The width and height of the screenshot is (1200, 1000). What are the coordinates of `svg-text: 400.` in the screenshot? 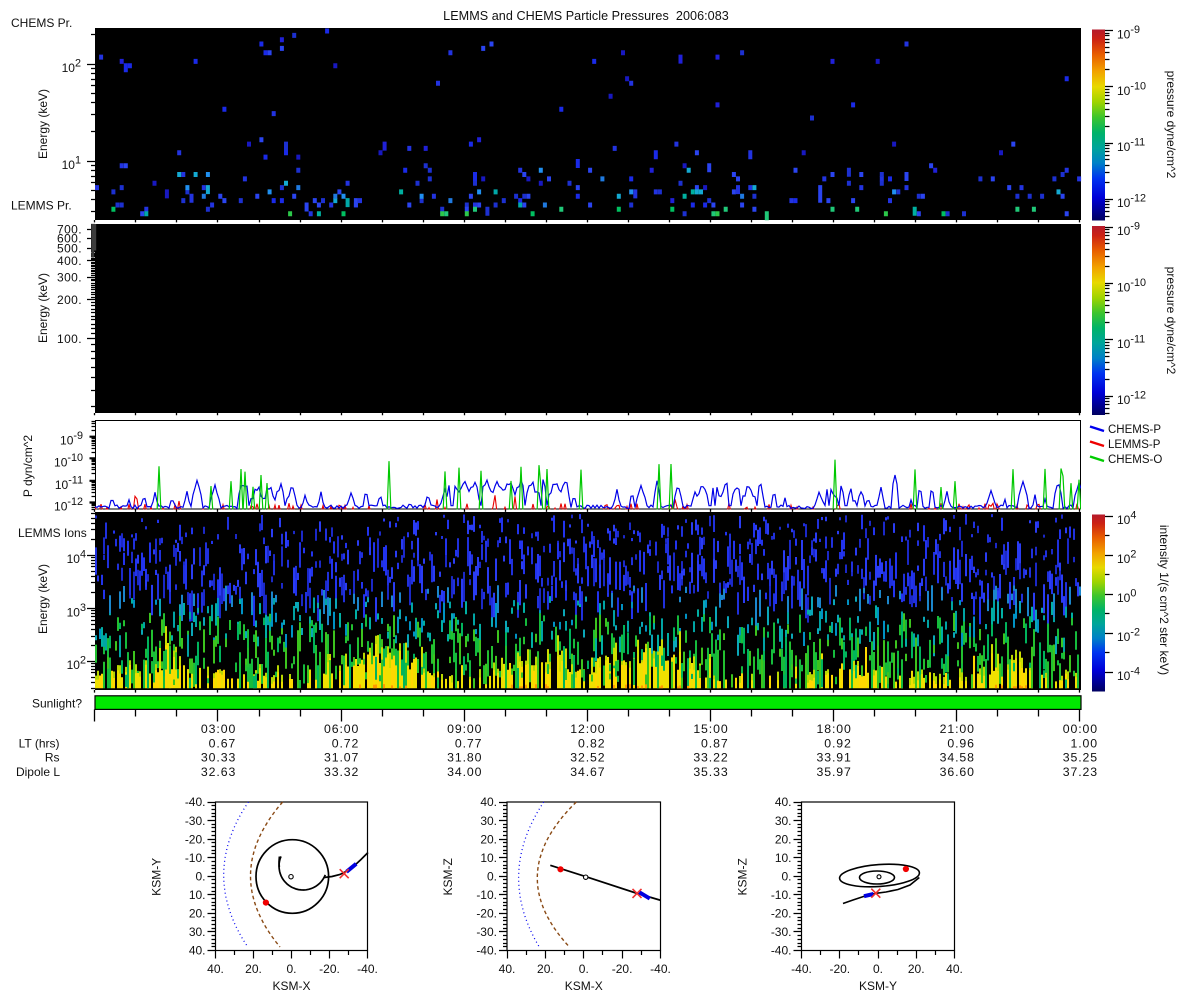 It's located at (69, 261).